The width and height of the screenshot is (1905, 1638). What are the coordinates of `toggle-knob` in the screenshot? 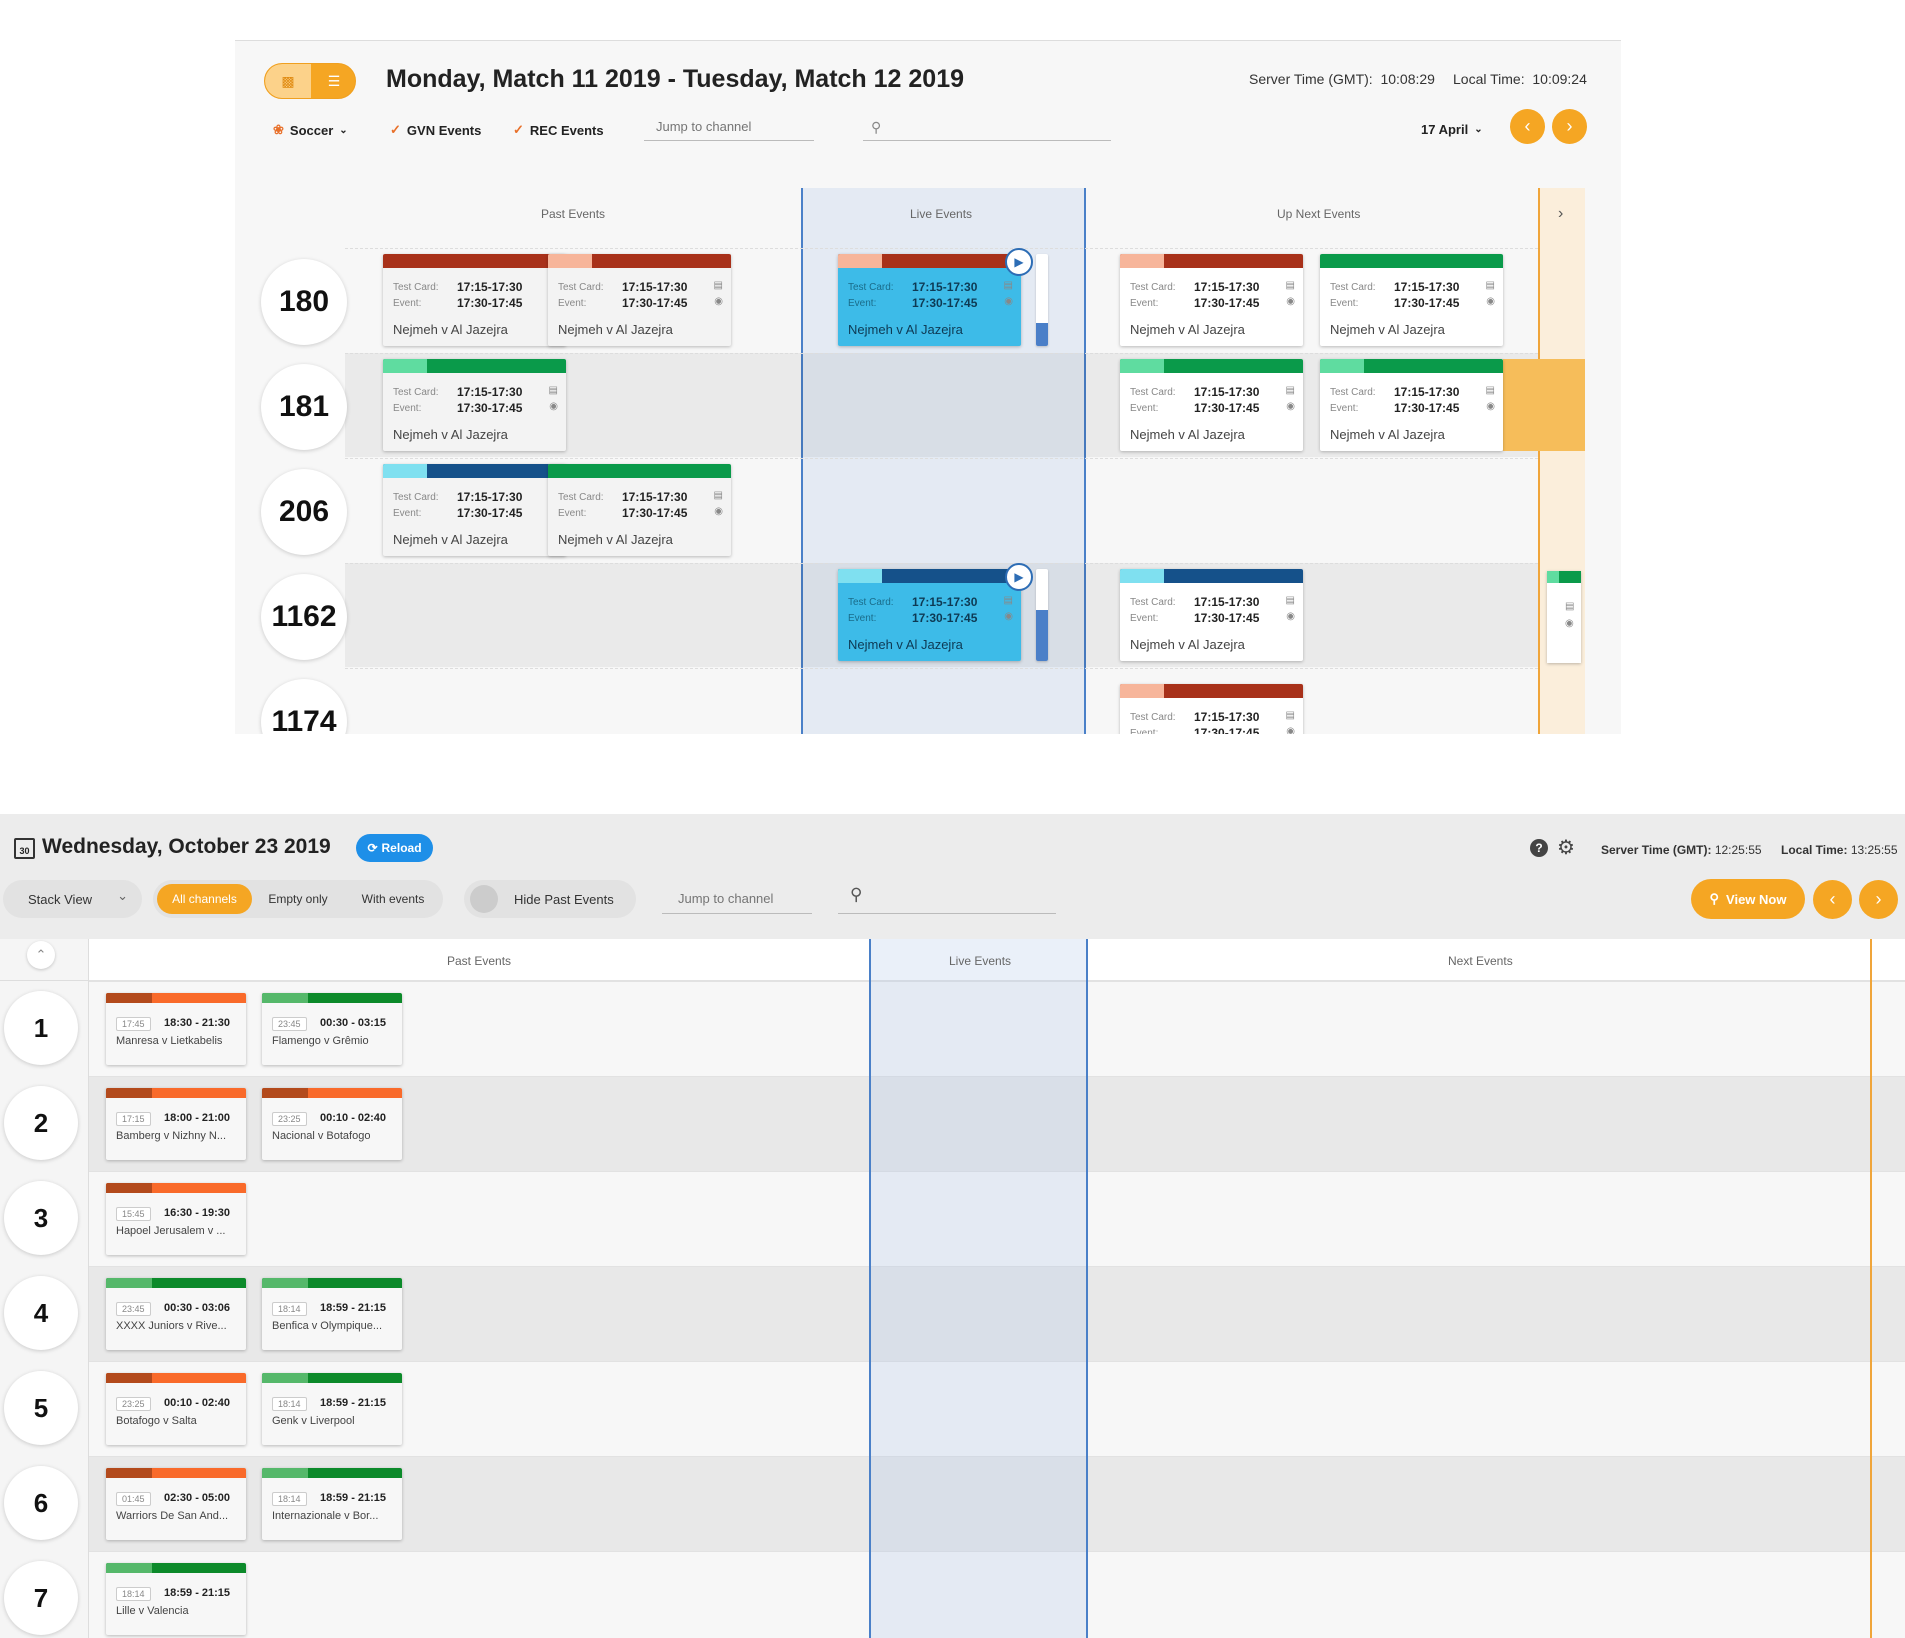 It's located at (484, 899).